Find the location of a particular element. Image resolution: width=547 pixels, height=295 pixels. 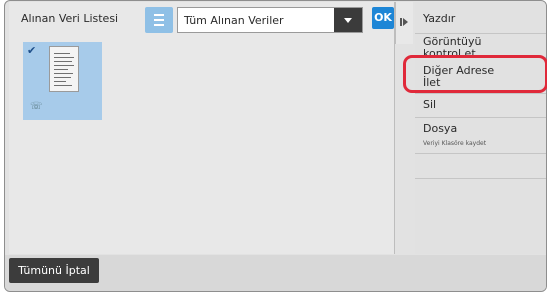

filter-dropdown: Tüm Alınan Veriler is located at coordinates (270, 20).